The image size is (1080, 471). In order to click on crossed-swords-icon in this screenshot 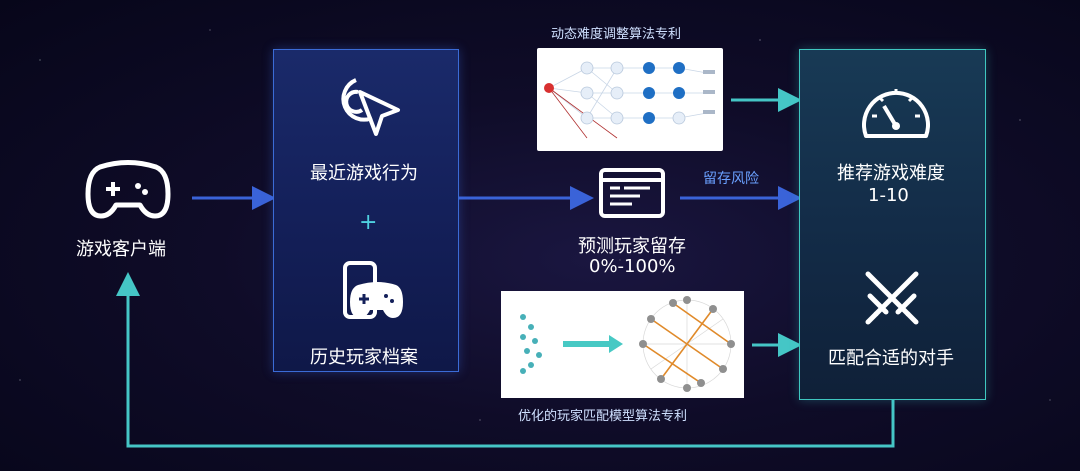, I will do `click(892, 298)`.